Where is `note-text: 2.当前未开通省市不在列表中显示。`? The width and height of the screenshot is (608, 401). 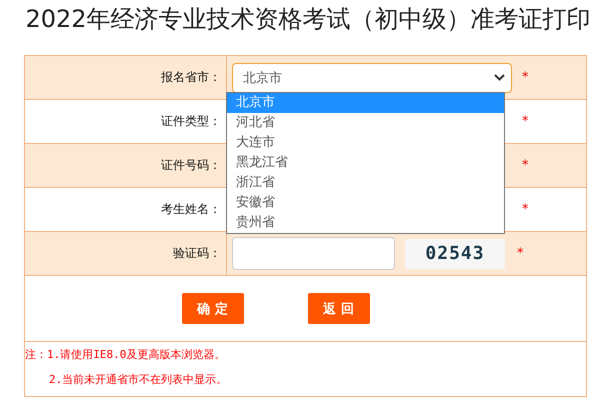
note-text: 2.当前未开通省市不在列表中显示。 is located at coordinates (138, 380).